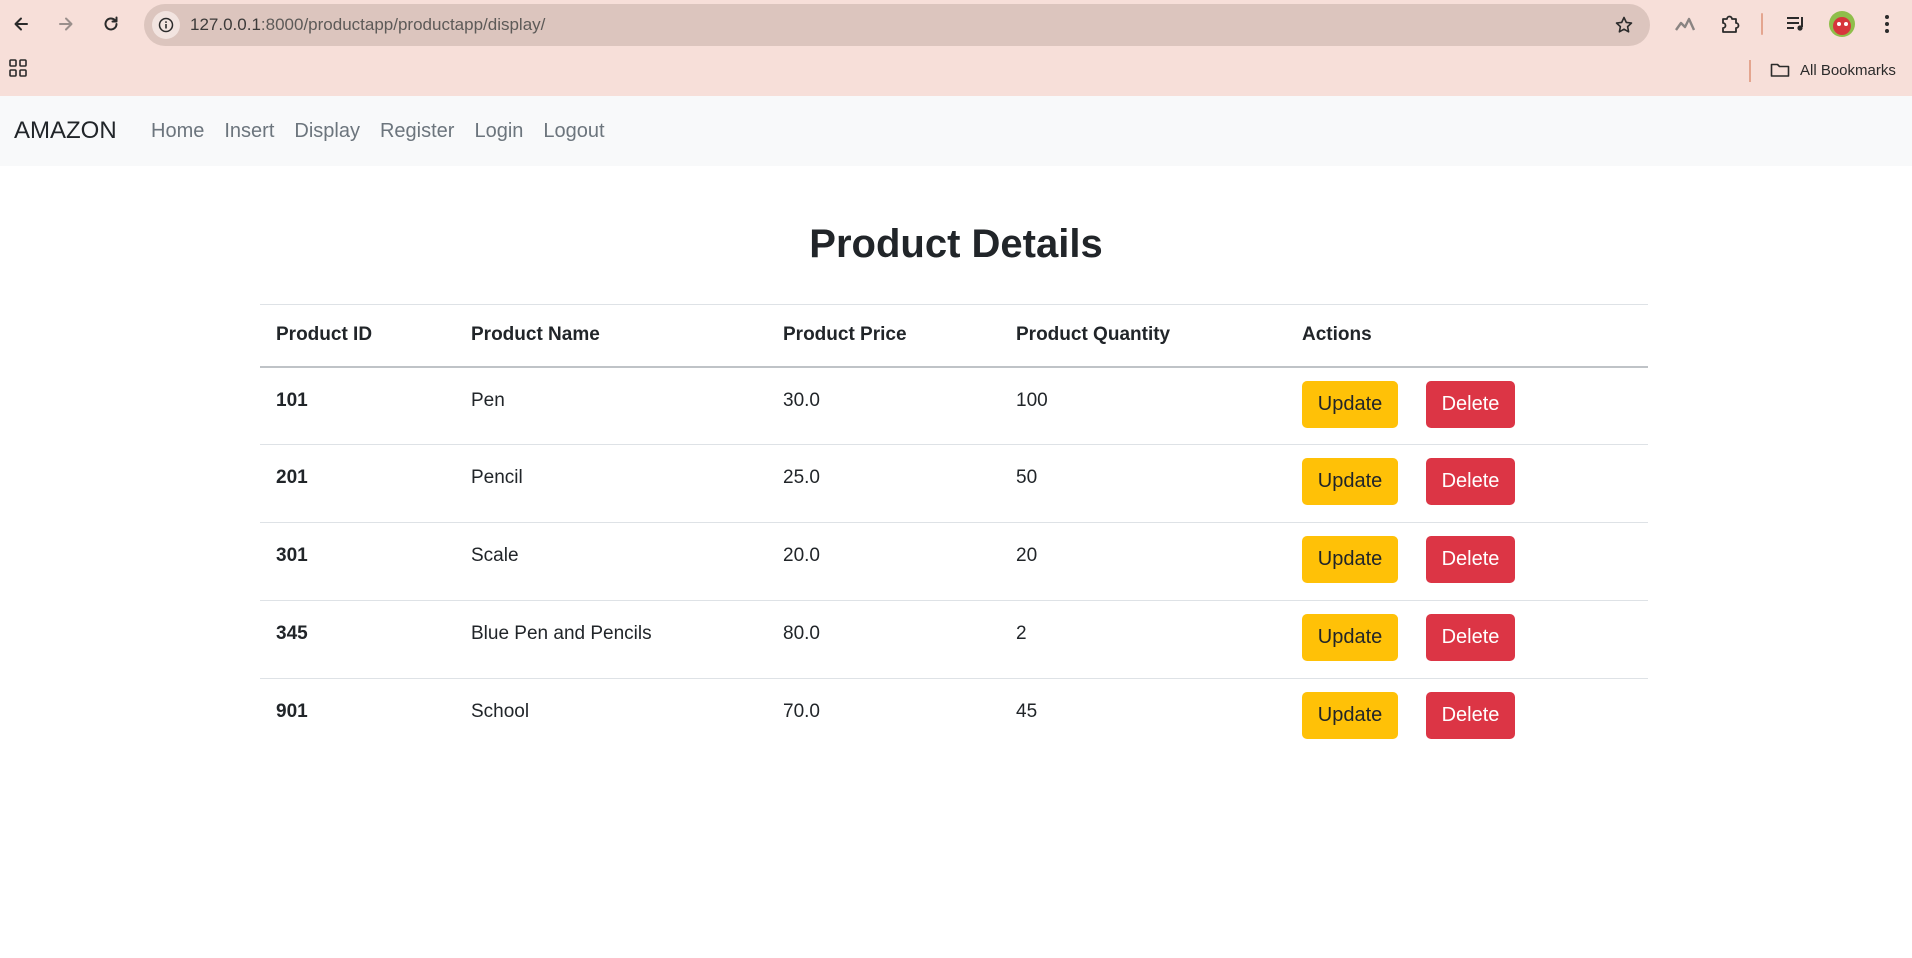 The height and width of the screenshot is (958, 1912). What do you see at coordinates (883, 639) in the screenshot?
I see `product-price-cell: 80.0` at bounding box center [883, 639].